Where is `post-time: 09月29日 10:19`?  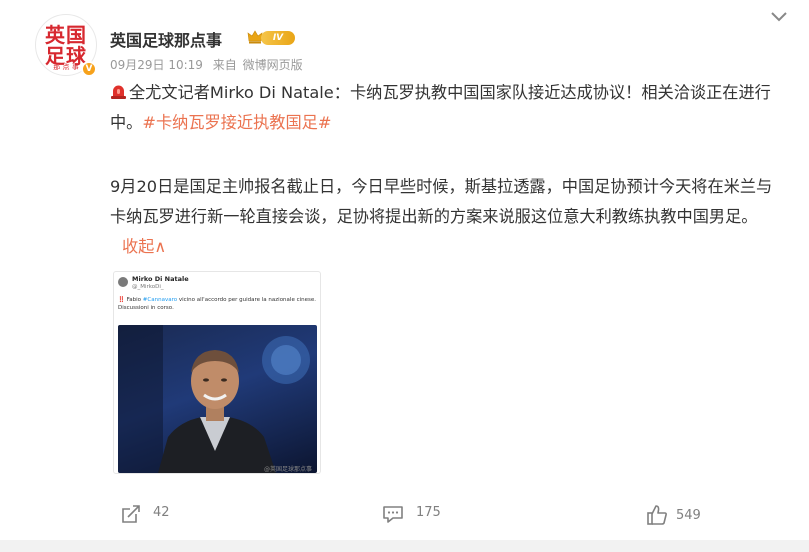 post-time: 09月29日 10:19 is located at coordinates (156, 65).